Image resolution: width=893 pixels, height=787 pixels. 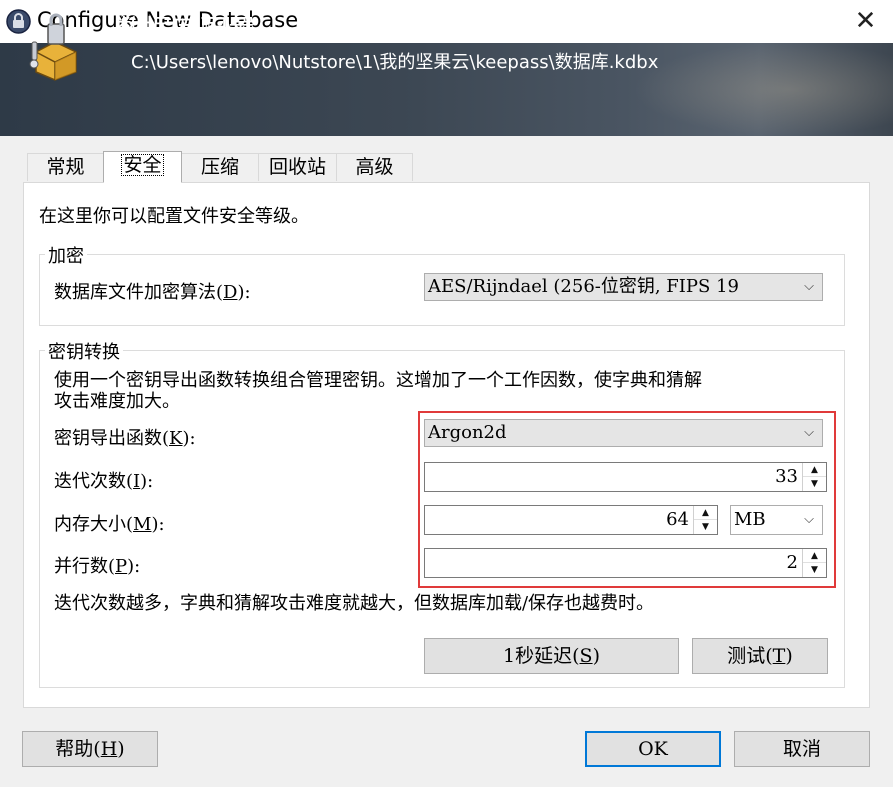 What do you see at coordinates (354, 603) in the screenshot?
I see `iterations-note: 迭代次数越多，字典和猜解攻击难度就越大，但数据库加载/保存也越费时。` at bounding box center [354, 603].